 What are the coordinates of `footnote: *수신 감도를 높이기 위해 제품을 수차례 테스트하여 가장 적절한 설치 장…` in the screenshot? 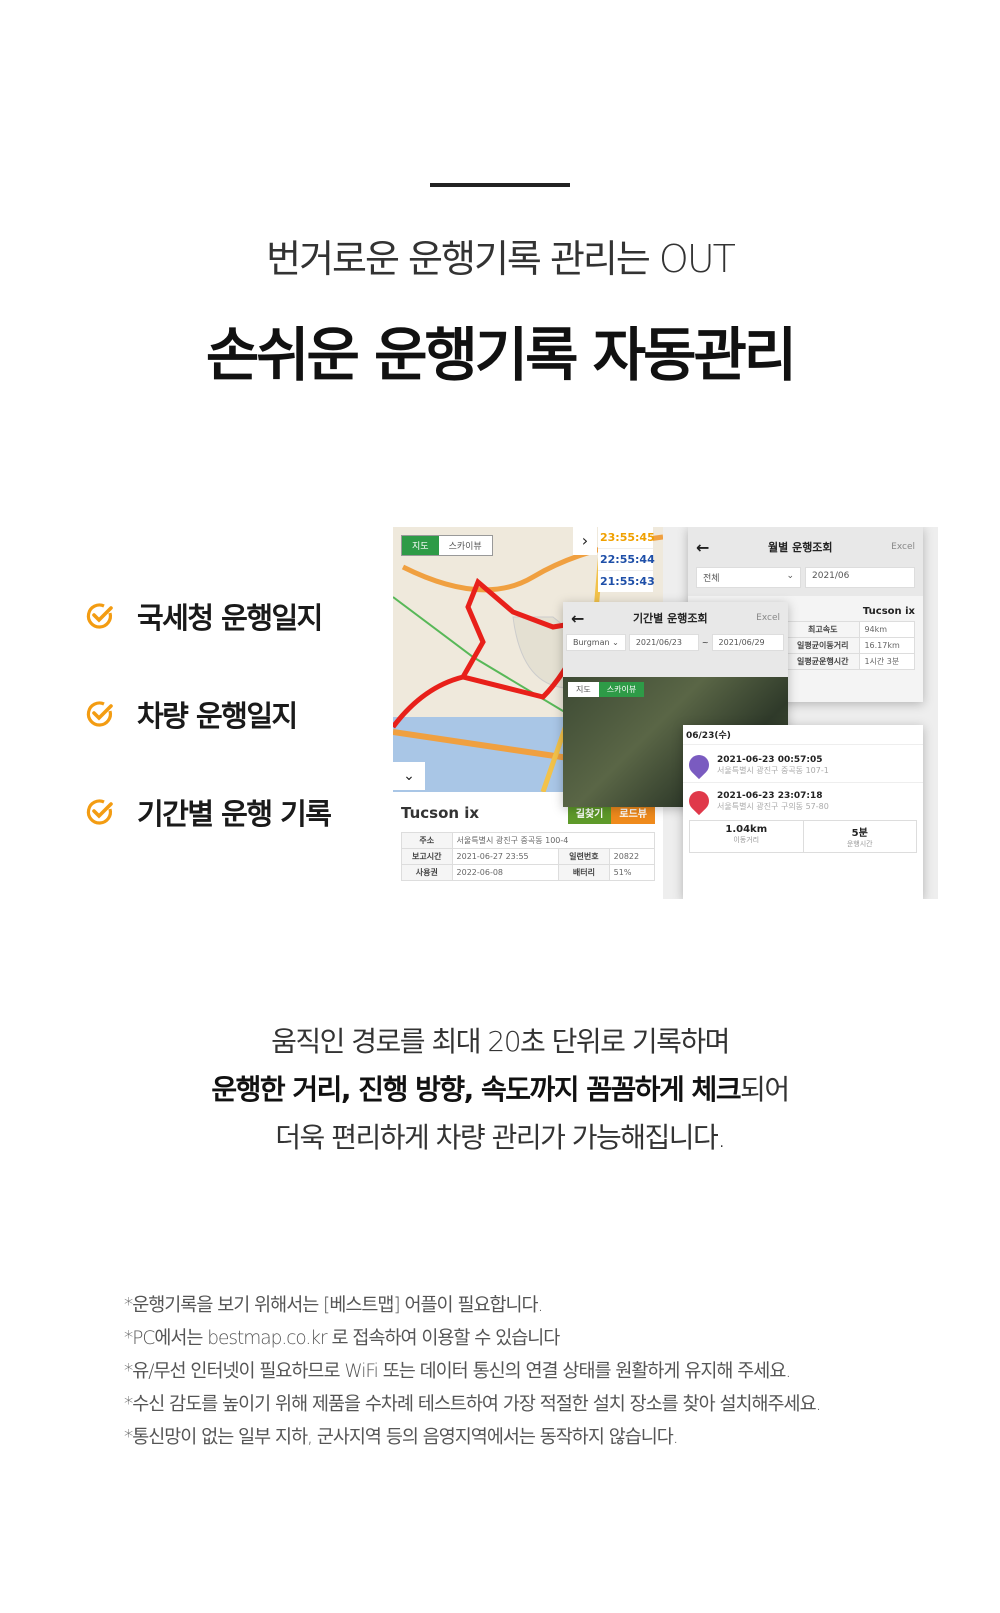 It's located at (472, 1404).